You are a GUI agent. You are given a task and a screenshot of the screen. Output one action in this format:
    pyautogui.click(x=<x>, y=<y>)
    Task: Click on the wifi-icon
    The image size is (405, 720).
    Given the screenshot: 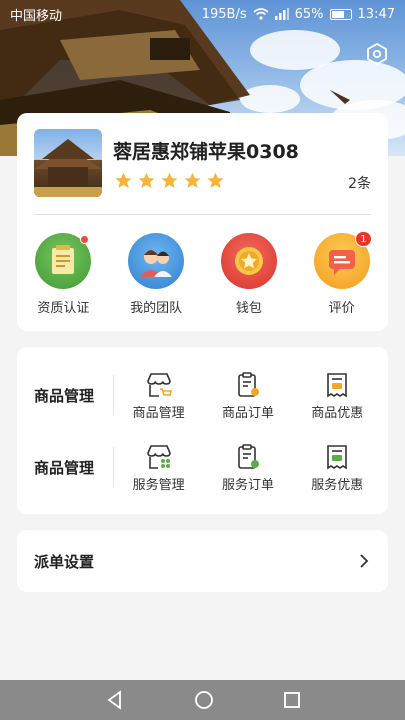 What is the action you would take?
    pyautogui.click(x=261, y=14)
    